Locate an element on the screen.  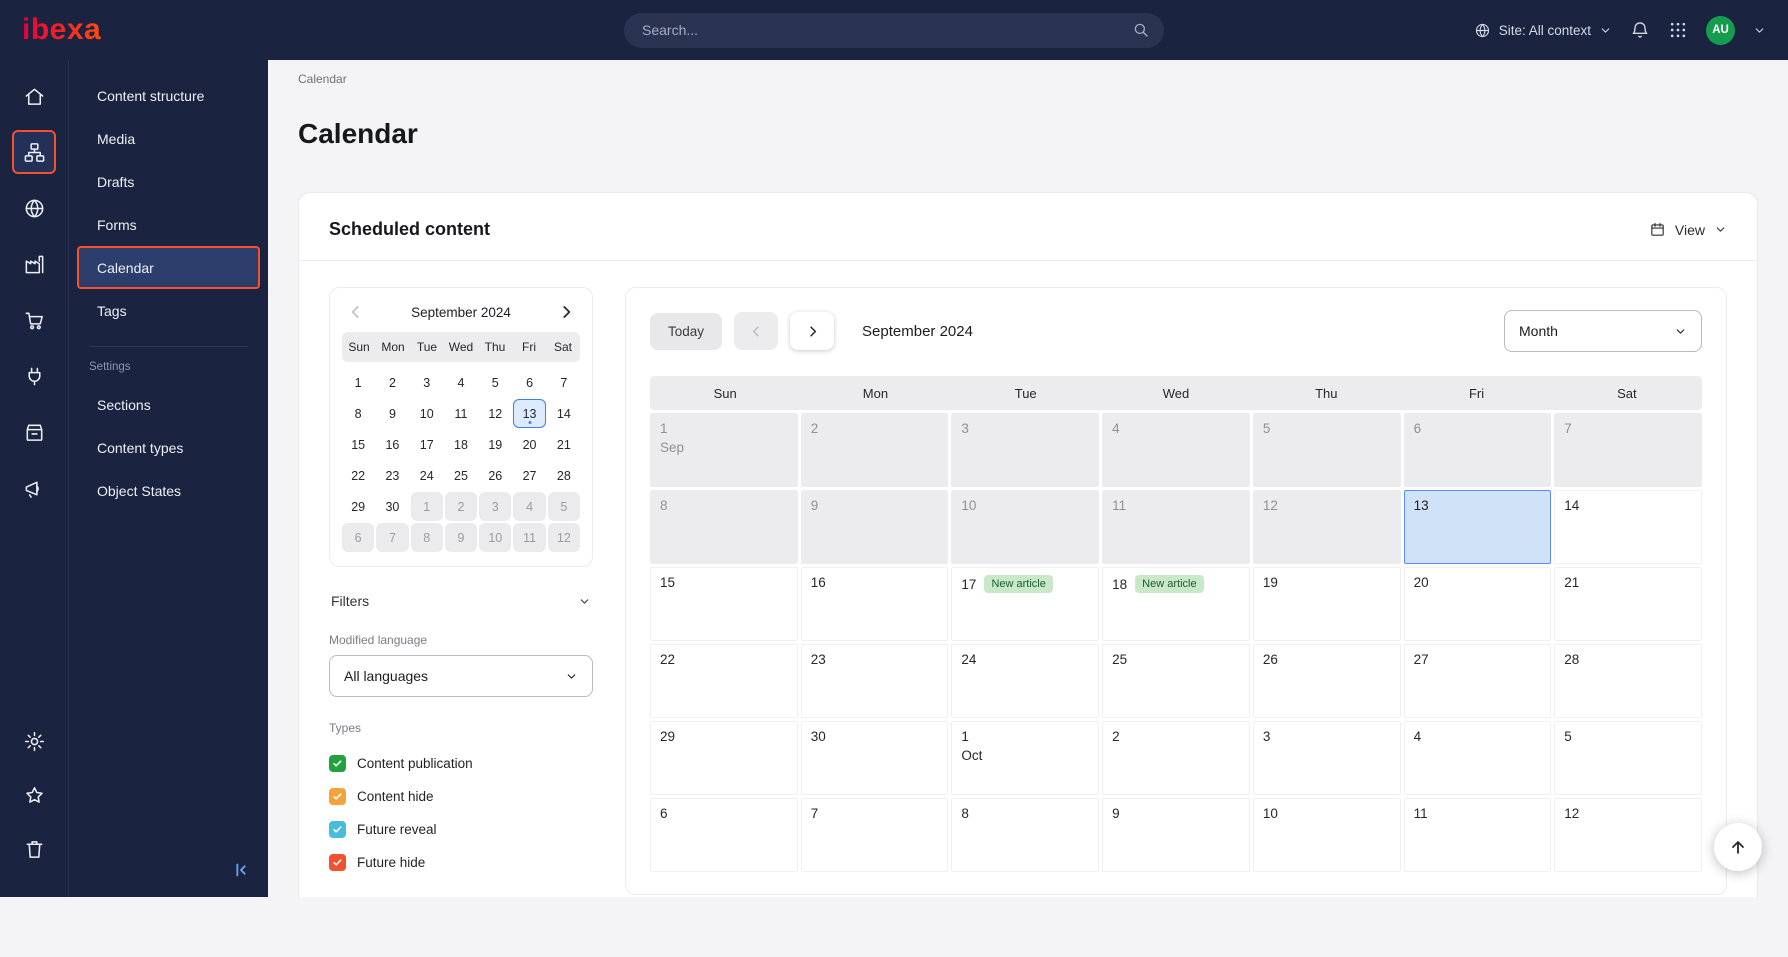
mini-day-16: 16 is located at coordinates (392, 444).